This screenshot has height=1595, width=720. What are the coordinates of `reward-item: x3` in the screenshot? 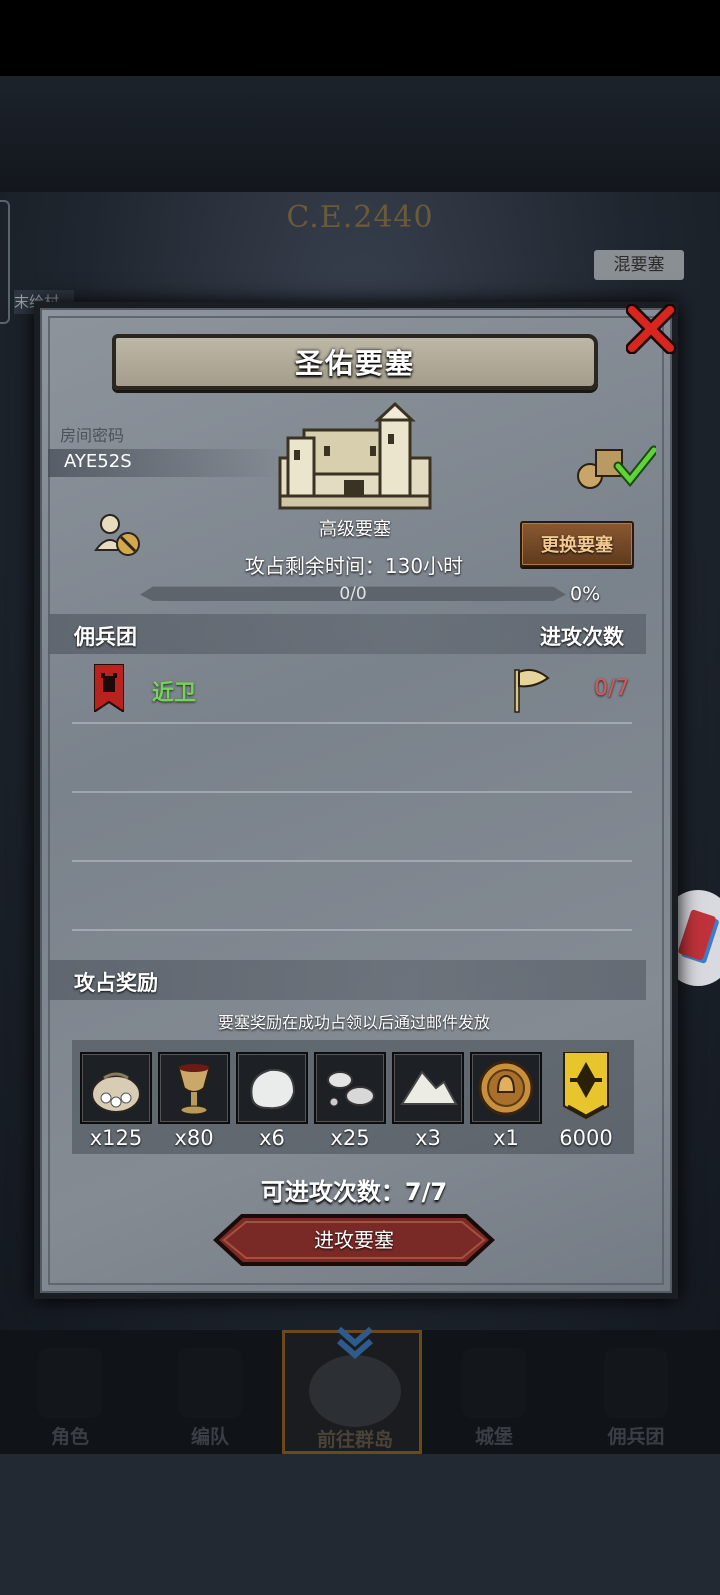 It's located at (428, 1107).